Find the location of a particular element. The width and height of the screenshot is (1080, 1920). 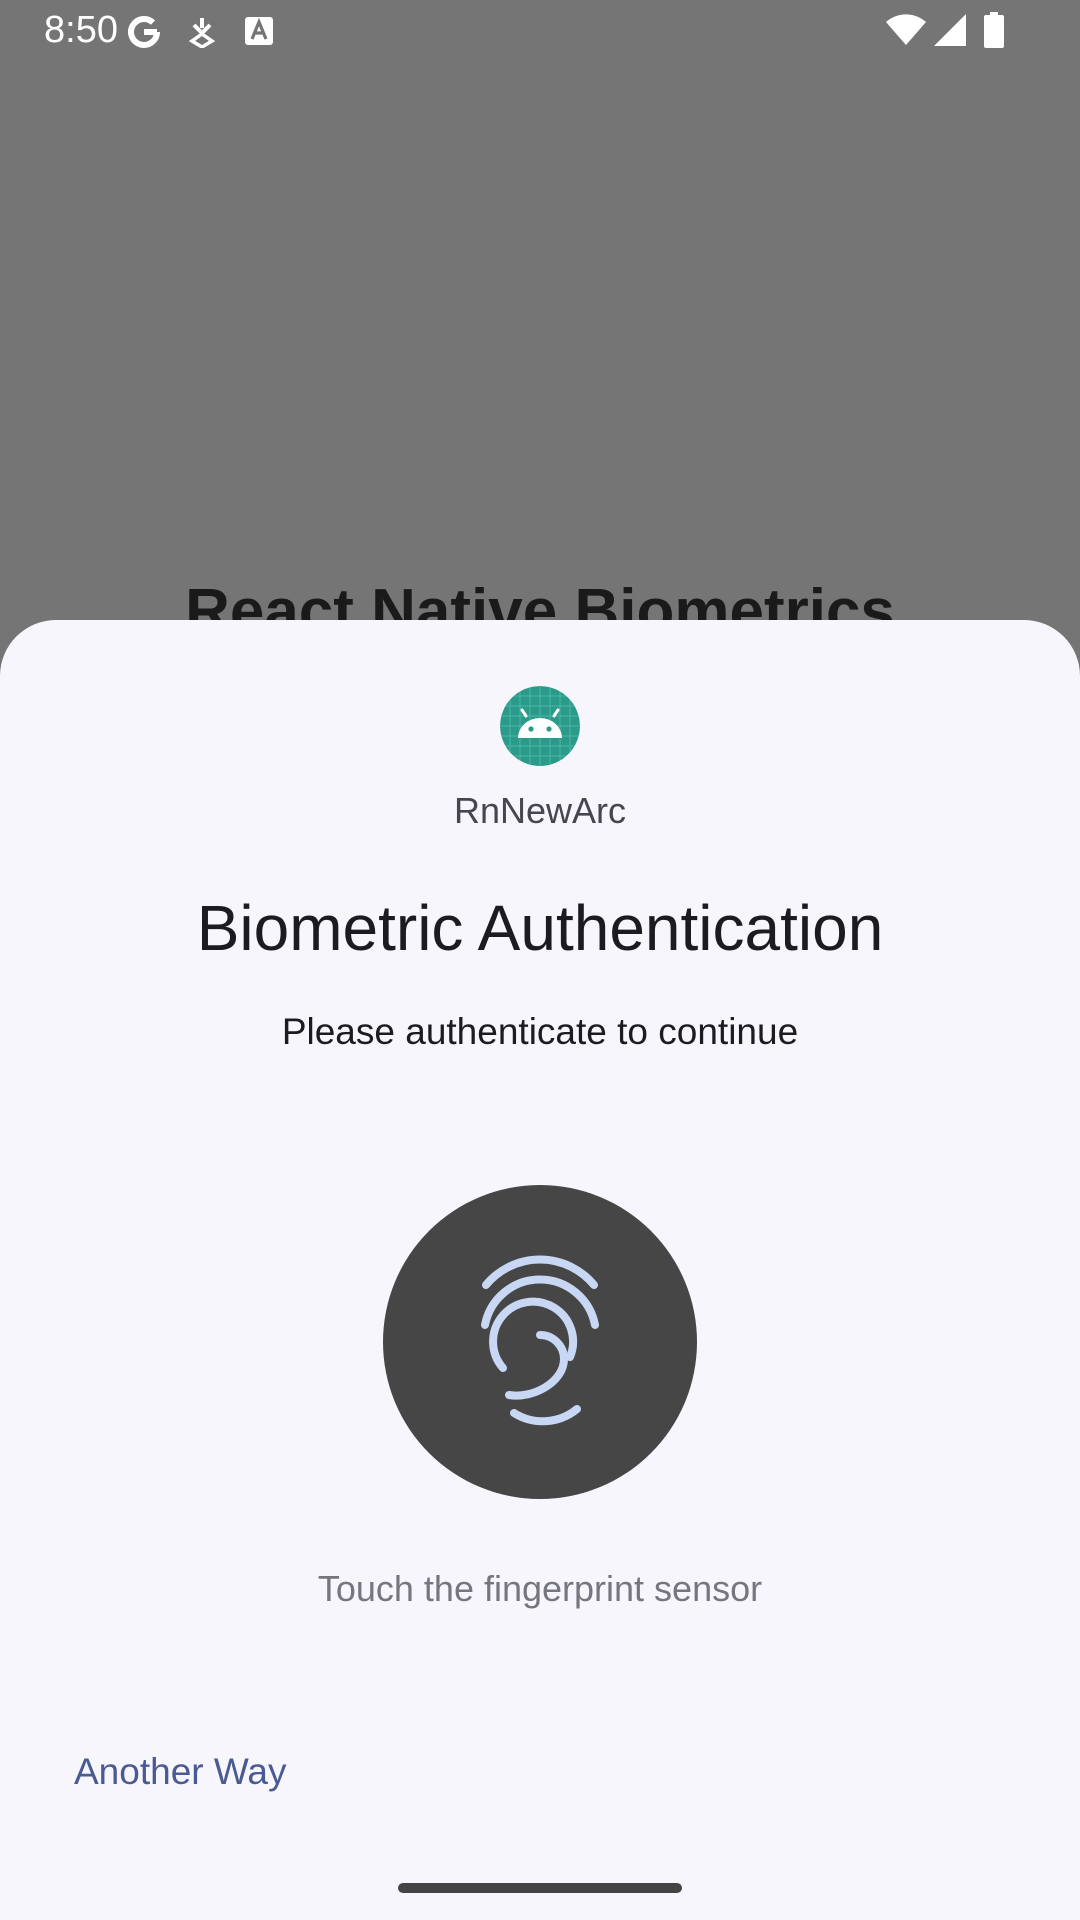

font-icon is located at coordinates (259, 33).